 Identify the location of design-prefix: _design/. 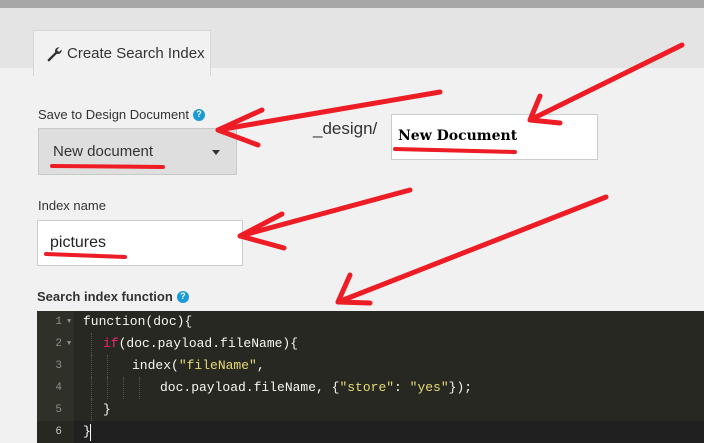
(345, 128).